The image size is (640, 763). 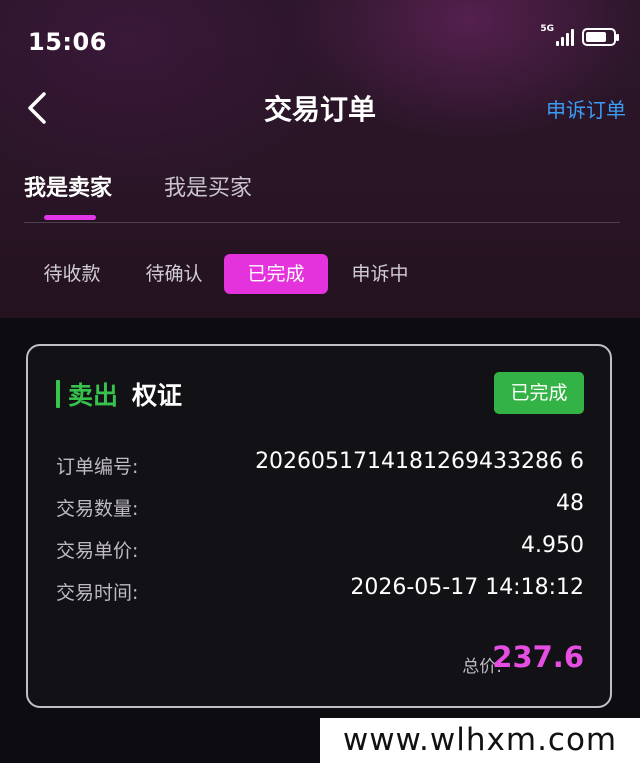 I want to click on quantity-value: 48, so click(x=570, y=503).